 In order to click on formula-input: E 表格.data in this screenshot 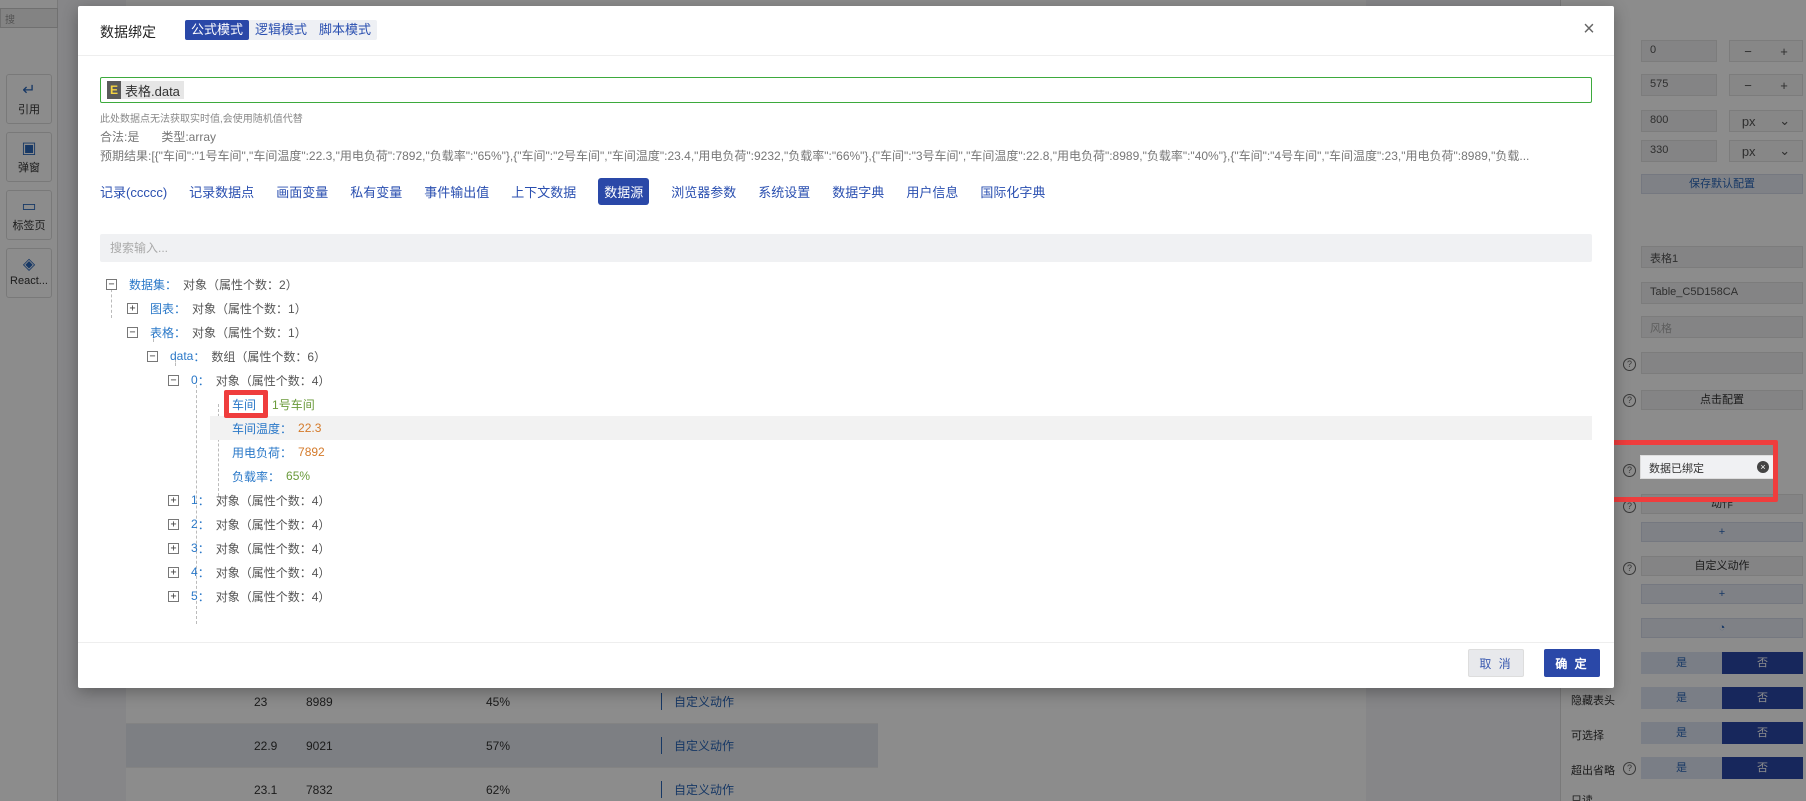, I will do `click(846, 90)`.